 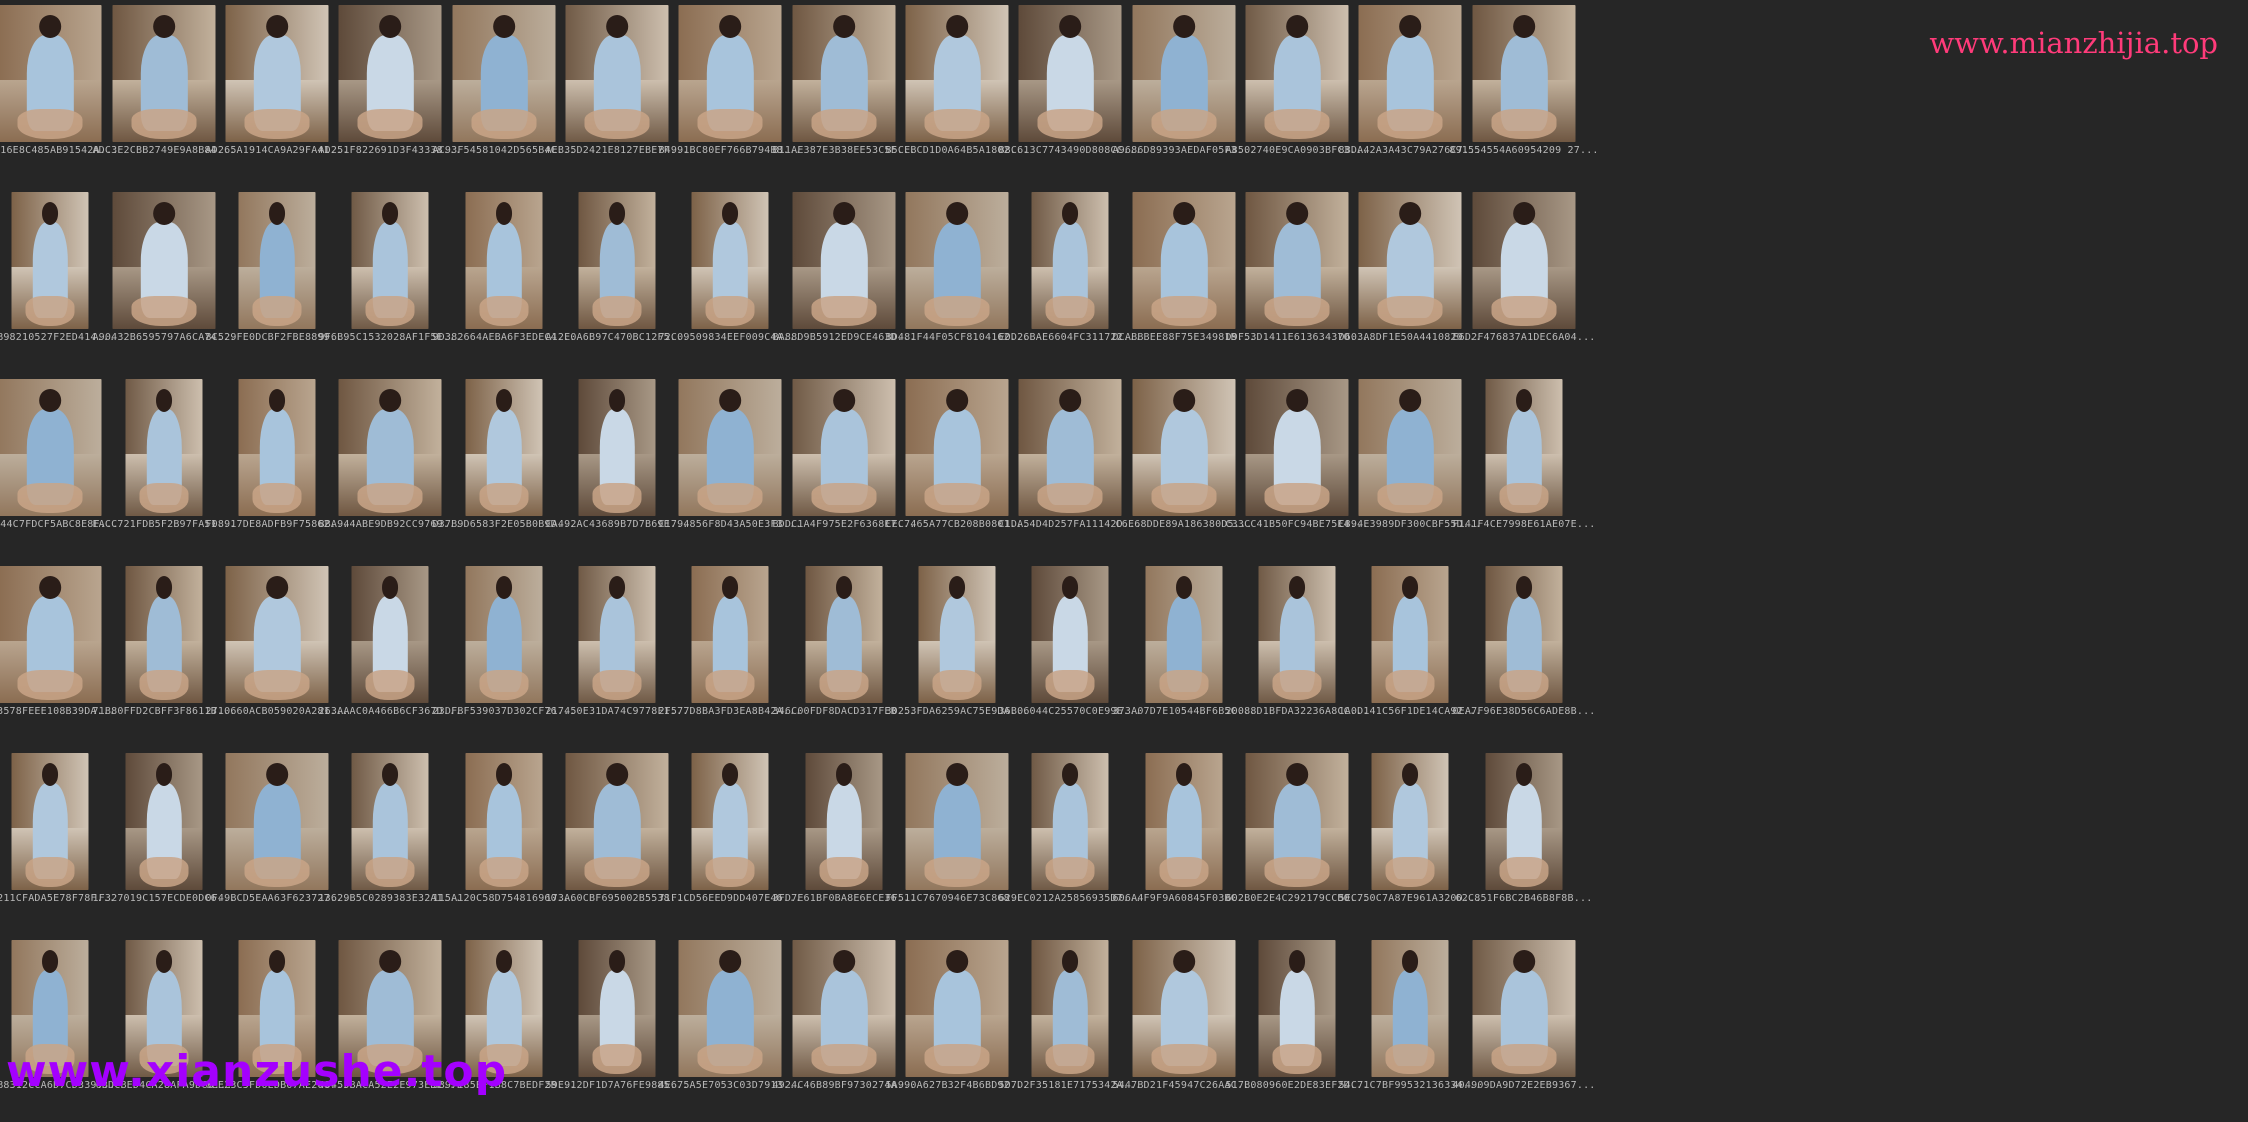 I want to click on watermark-top: www.mianzhijia.top, so click(x=2073, y=43).